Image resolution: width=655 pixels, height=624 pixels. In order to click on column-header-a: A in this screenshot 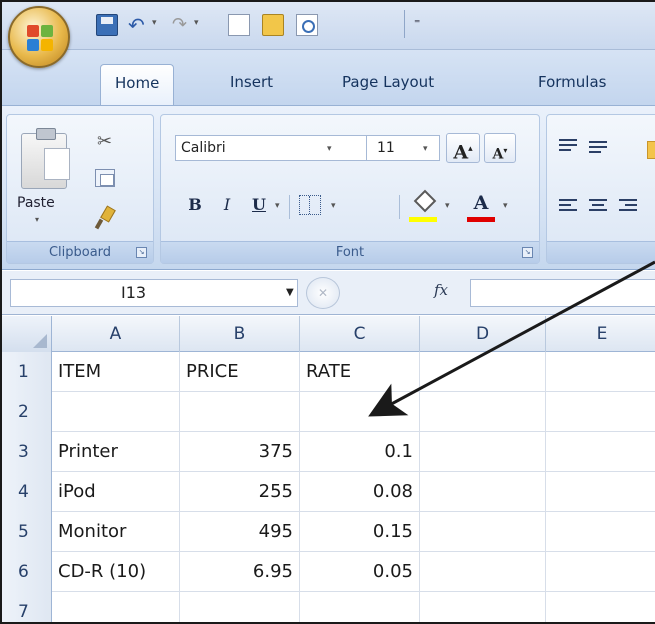, I will do `click(116, 334)`.